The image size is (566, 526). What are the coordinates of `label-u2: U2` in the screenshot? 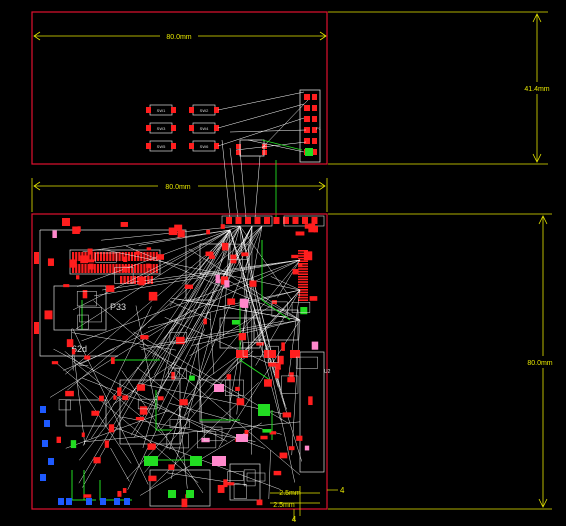 It's located at (327, 372).